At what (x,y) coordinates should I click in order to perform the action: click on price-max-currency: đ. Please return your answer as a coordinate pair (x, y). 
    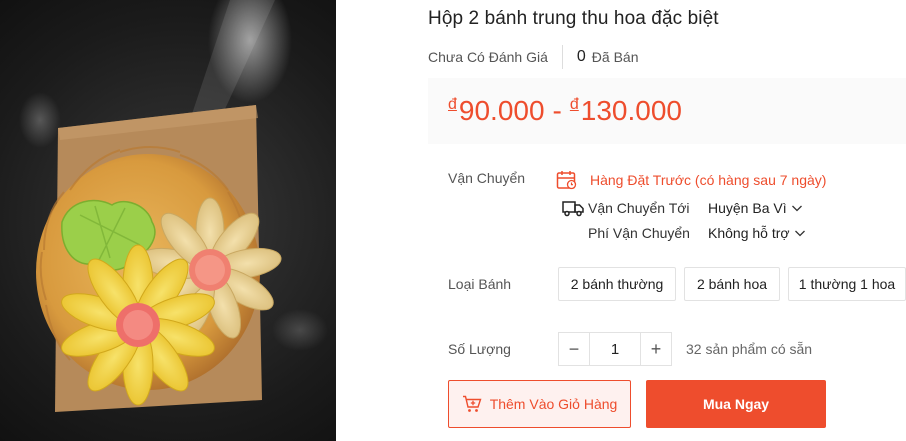
    Looking at the image, I should click on (574, 104).